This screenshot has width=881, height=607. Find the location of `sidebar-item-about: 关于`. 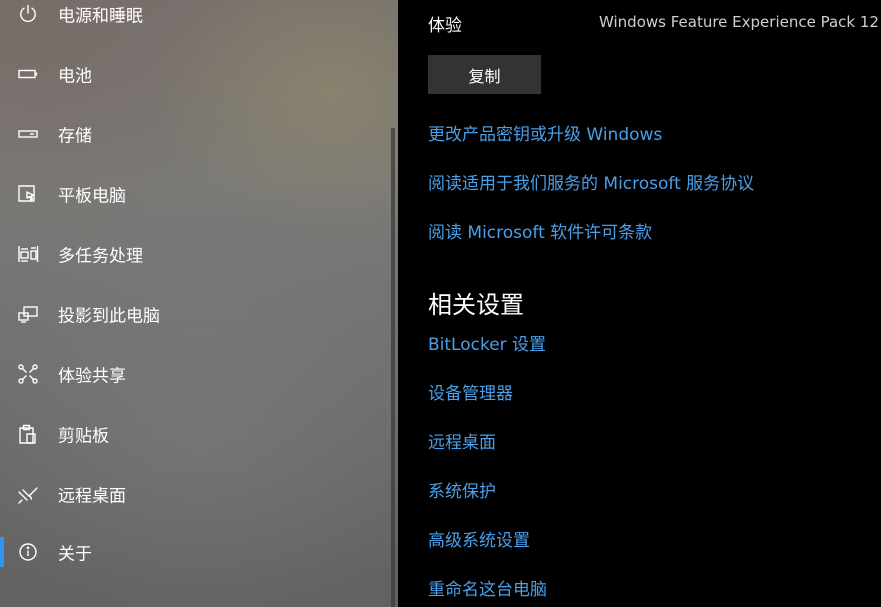

sidebar-item-about: 关于 is located at coordinates (195, 552).